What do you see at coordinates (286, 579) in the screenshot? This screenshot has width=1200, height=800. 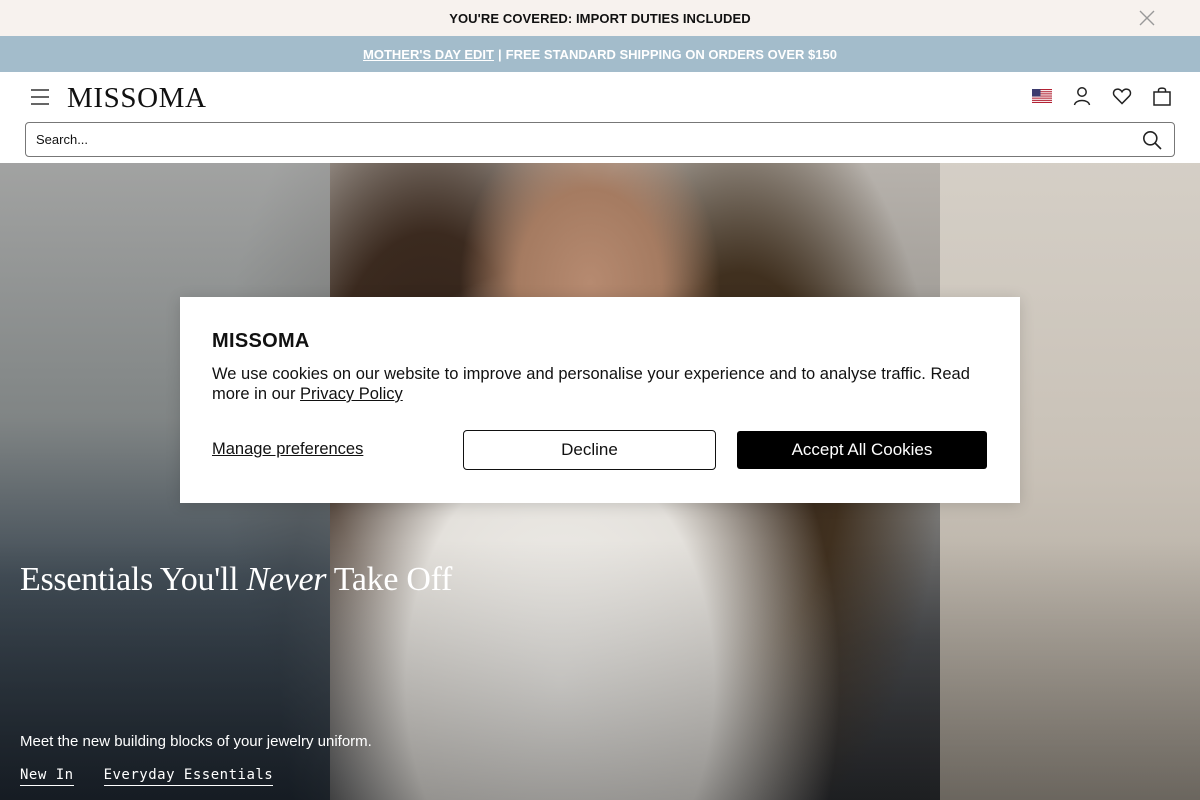 I see `hero-headline-emphasis: Never` at bounding box center [286, 579].